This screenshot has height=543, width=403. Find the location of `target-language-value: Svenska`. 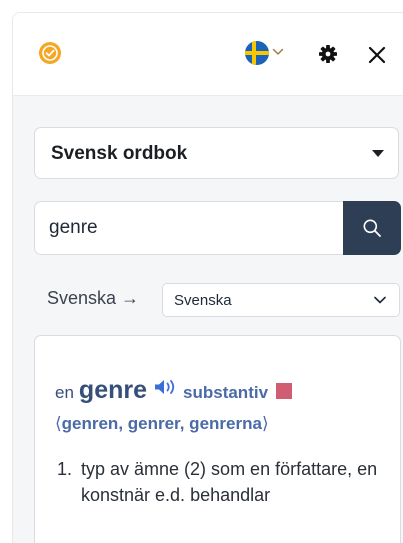

target-language-value: Svenska is located at coordinates (203, 300).